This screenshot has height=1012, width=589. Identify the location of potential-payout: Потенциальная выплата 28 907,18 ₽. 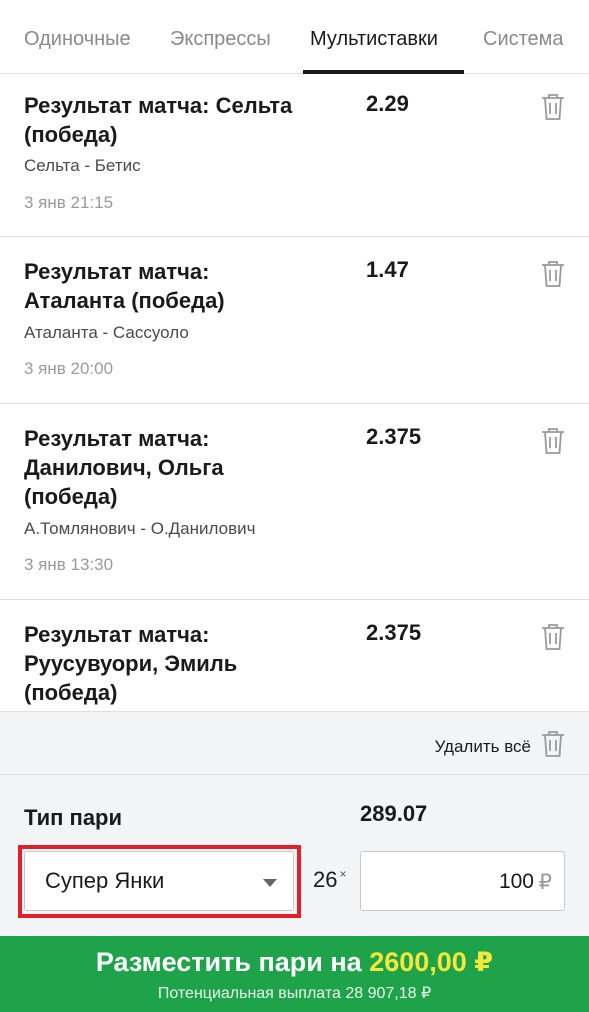
(294, 993).